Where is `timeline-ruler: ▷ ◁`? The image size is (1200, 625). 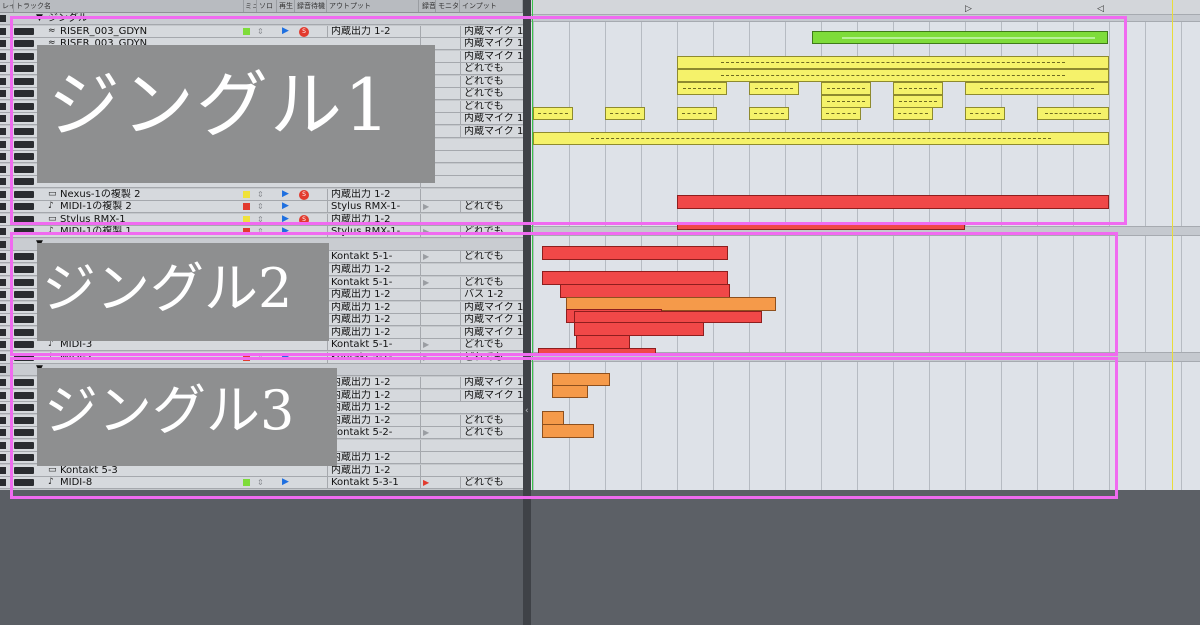 timeline-ruler: ▷ ◁ is located at coordinates (865, 7).